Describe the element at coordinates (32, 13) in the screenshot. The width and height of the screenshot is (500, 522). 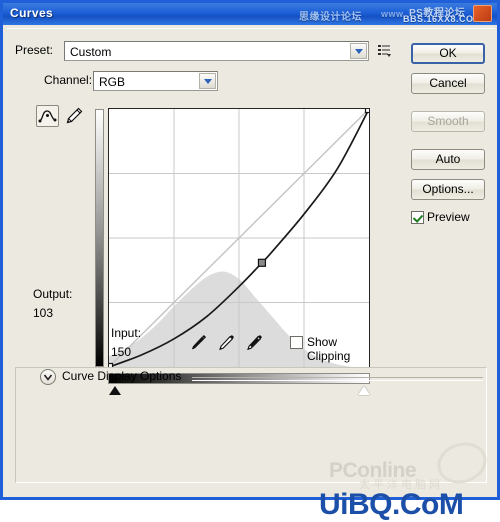
I see `window-title: Curves` at that location.